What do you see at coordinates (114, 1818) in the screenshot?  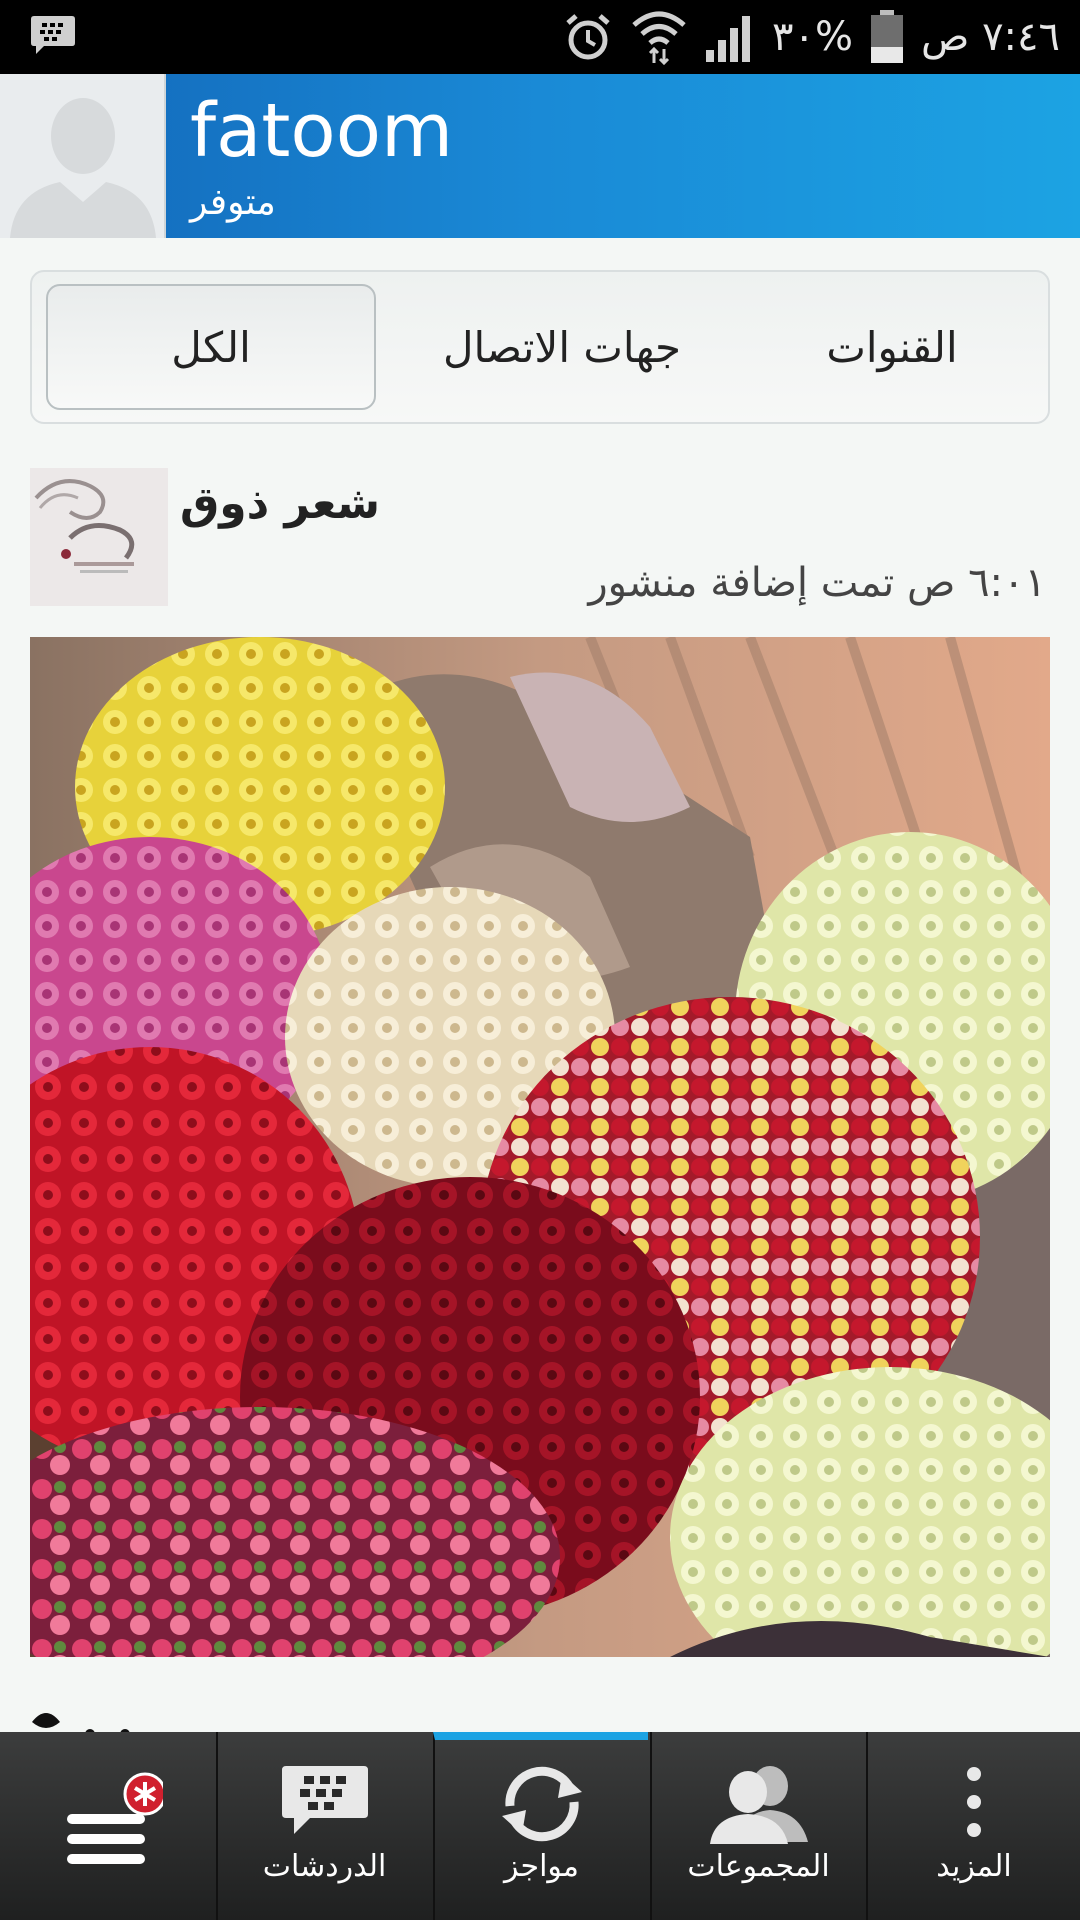 I see `menu-icon` at bounding box center [114, 1818].